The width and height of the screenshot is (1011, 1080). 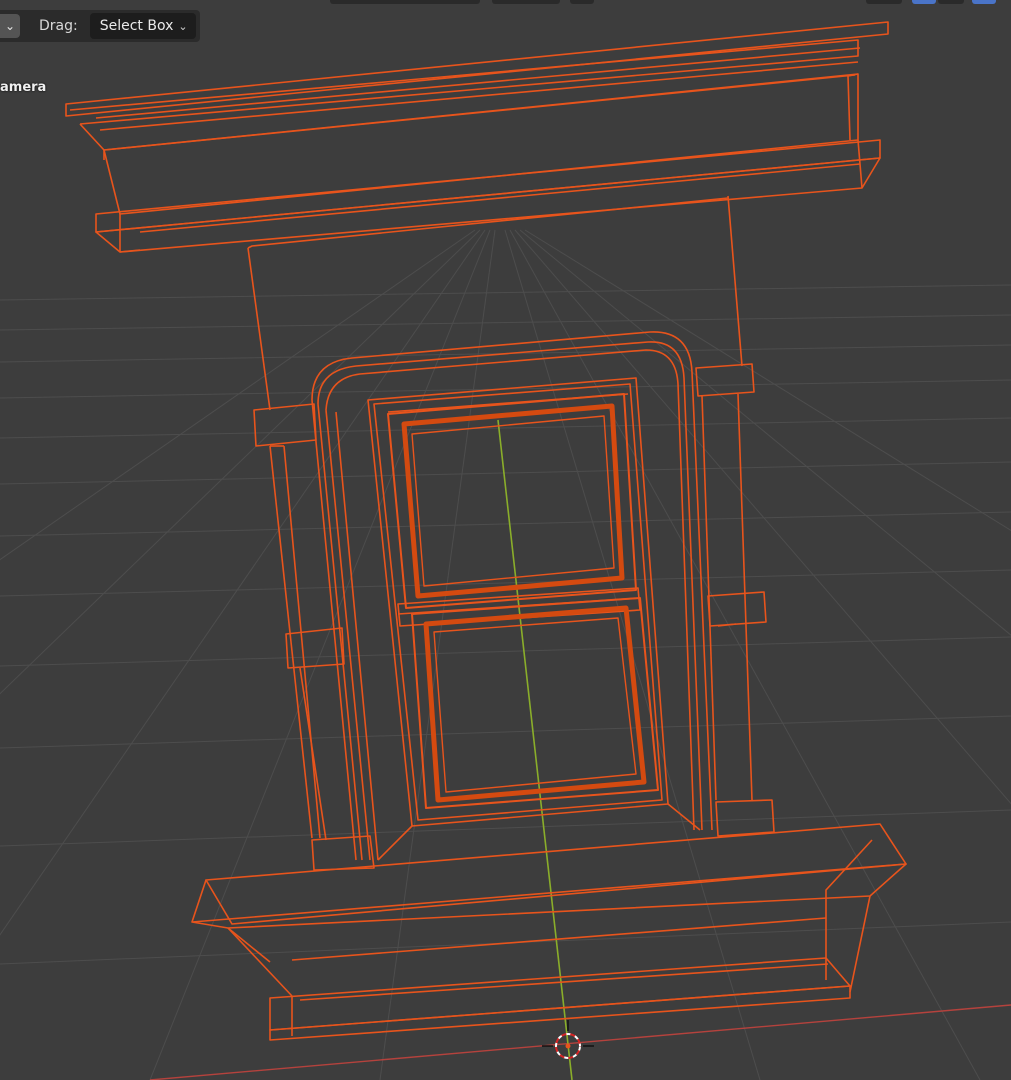 I want to click on drag-select-dropdown: Select Box ⌄, so click(x=142, y=26).